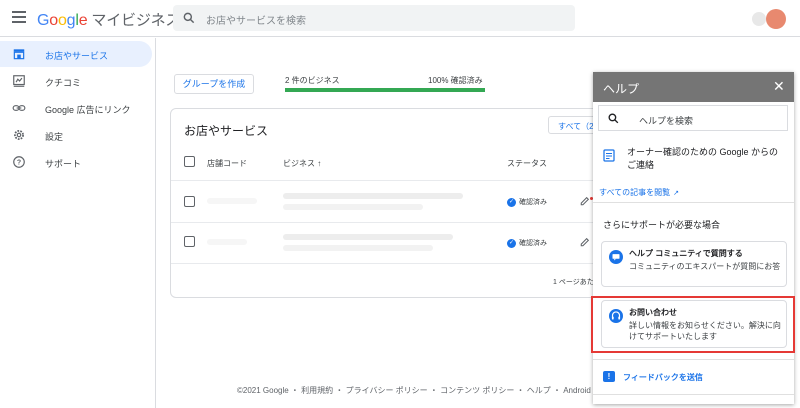 The width and height of the screenshot is (800, 408). Describe the element at coordinates (455, 80) in the screenshot. I see `verified-percentage: 100% 確認済み` at that location.